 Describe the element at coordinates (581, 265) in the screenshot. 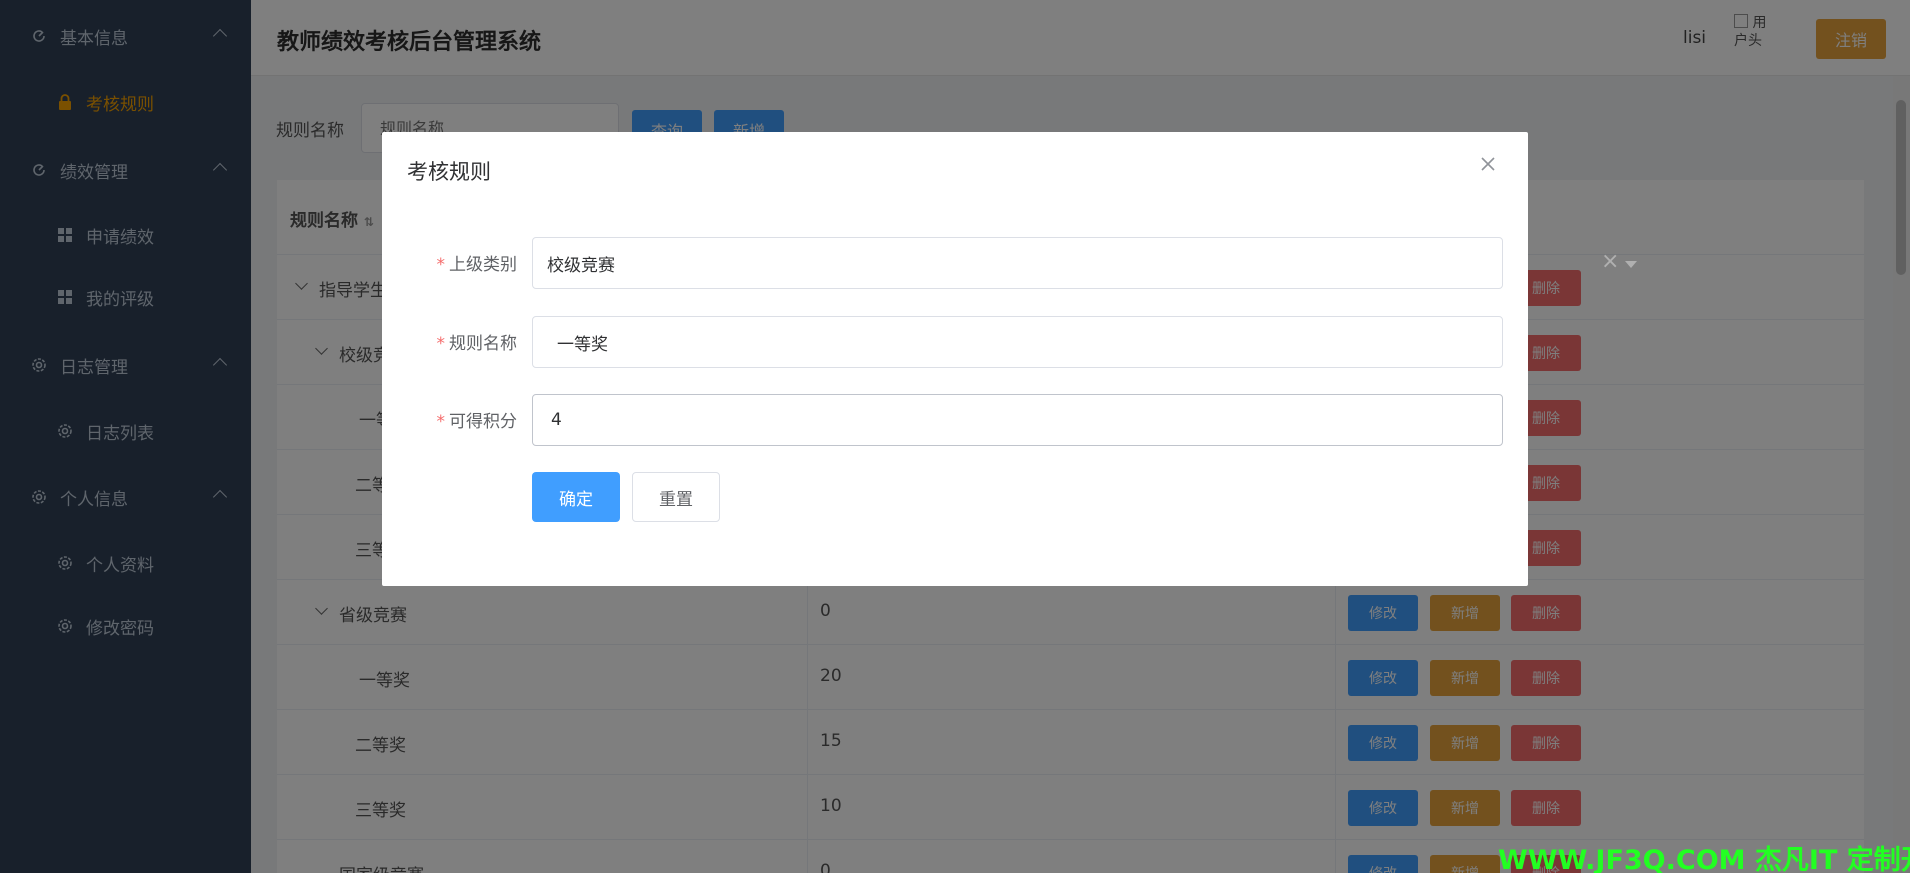

I see `parent-category-value: 校级竞赛` at that location.